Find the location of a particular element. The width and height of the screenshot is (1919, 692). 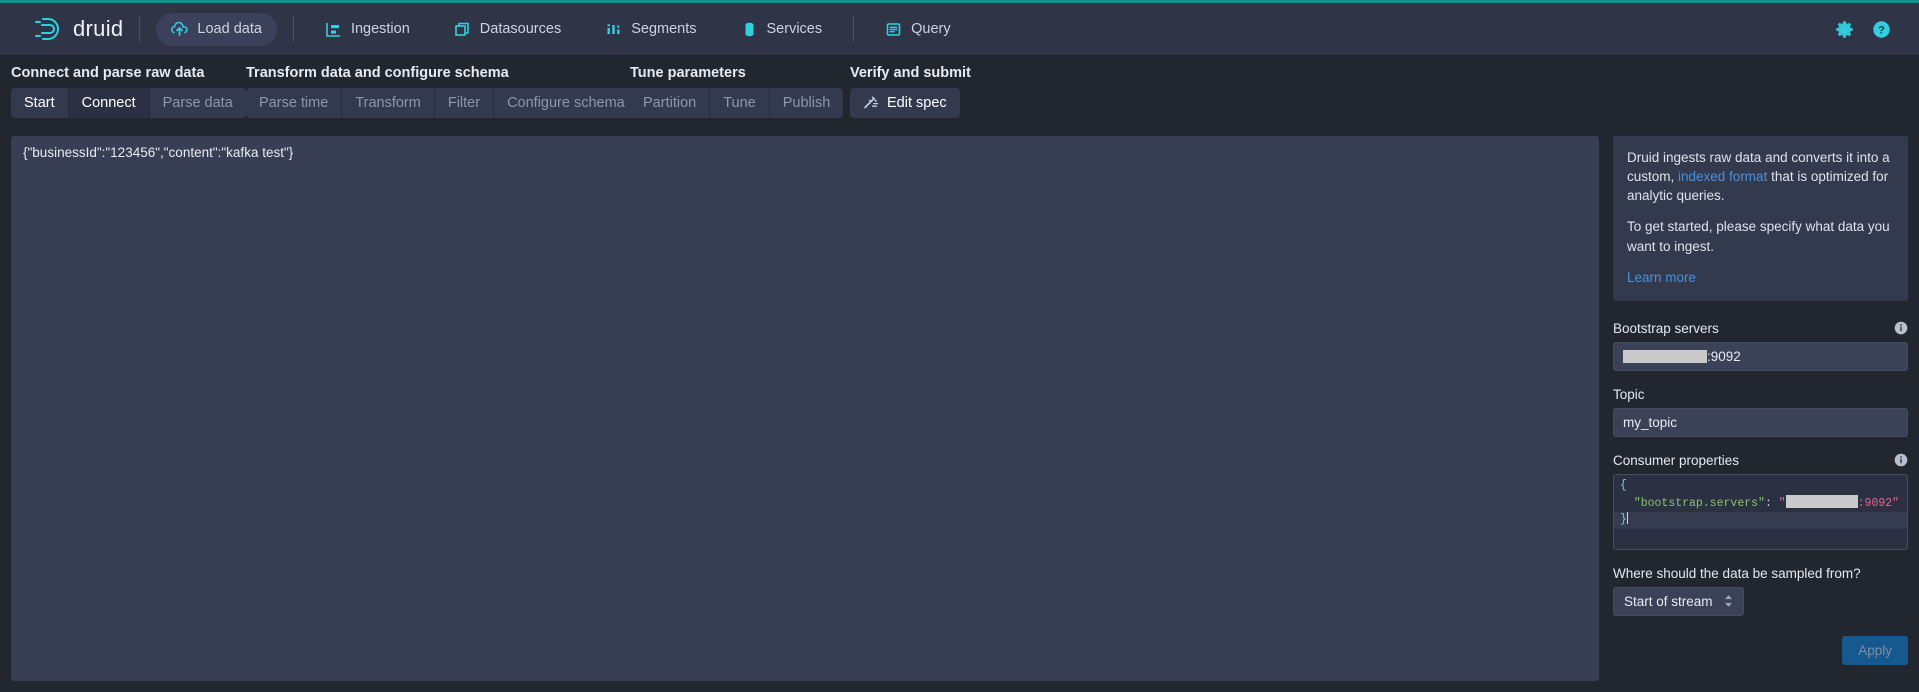

step-group-tune: Partition Tune Publish is located at coordinates (737, 103).